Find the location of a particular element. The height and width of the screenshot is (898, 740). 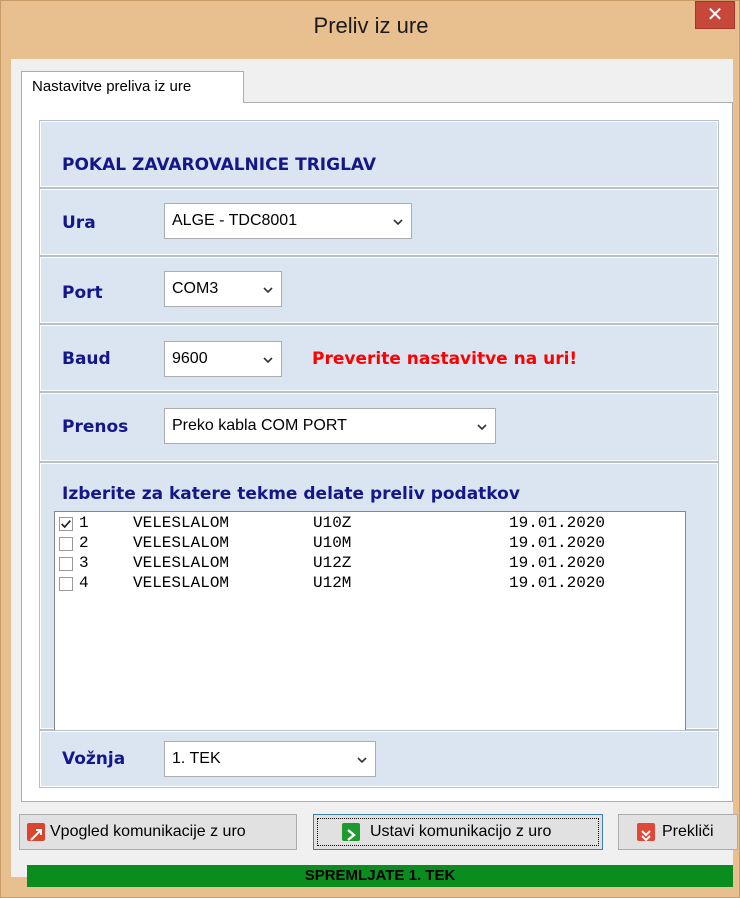

voznja-label: Vožnja is located at coordinates (94, 759).